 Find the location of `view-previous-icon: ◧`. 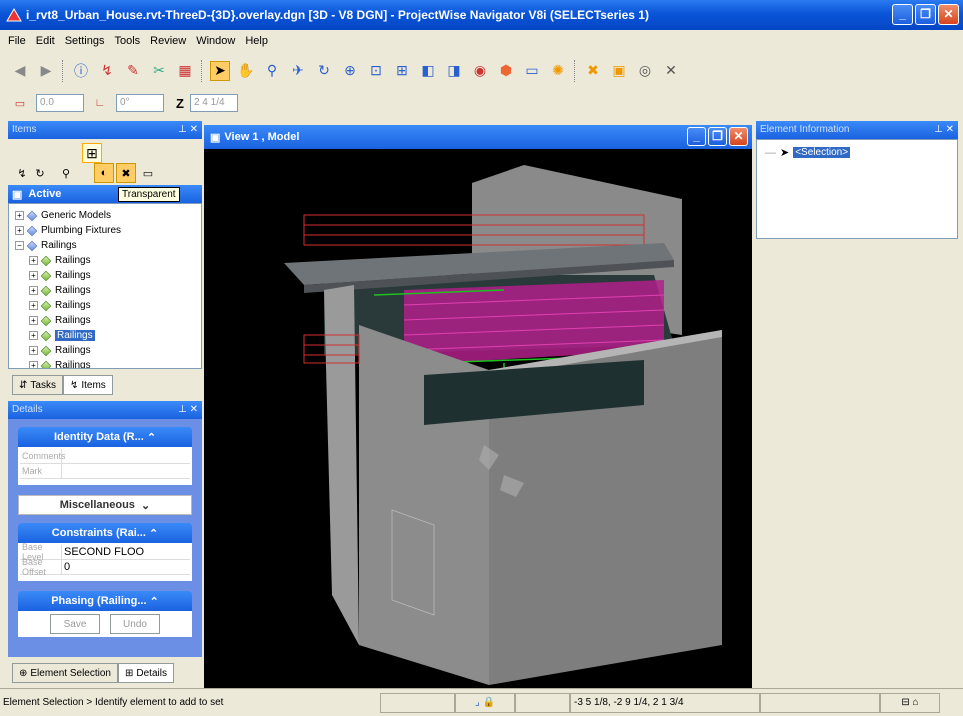

view-previous-icon: ◧ is located at coordinates (428, 71).